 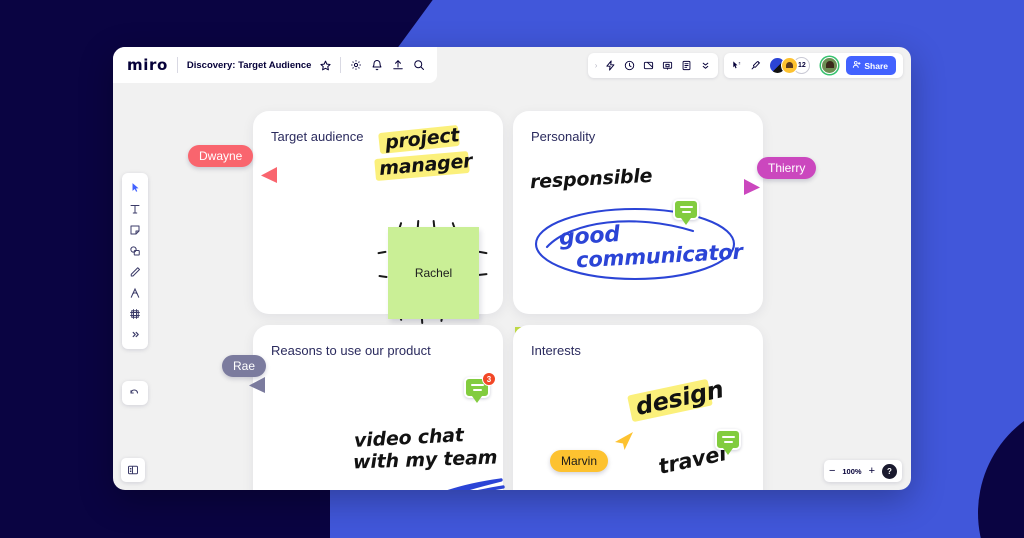 What do you see at coordinates (249, 65) in the screenshot?
I see `board-title: Discovery: Target Audience` at bounding box center [249, 65].